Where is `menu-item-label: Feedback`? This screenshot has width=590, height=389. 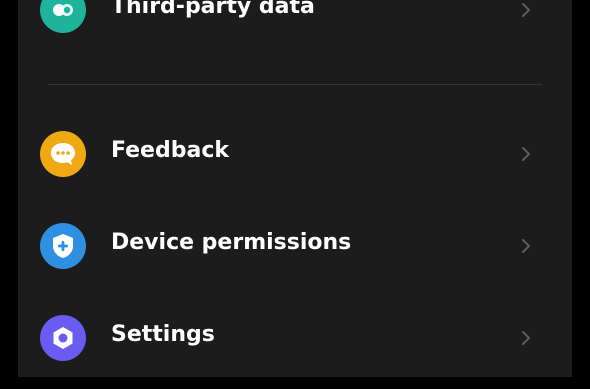 menu-item-label: Feedback is located at coordinates (170, 150).